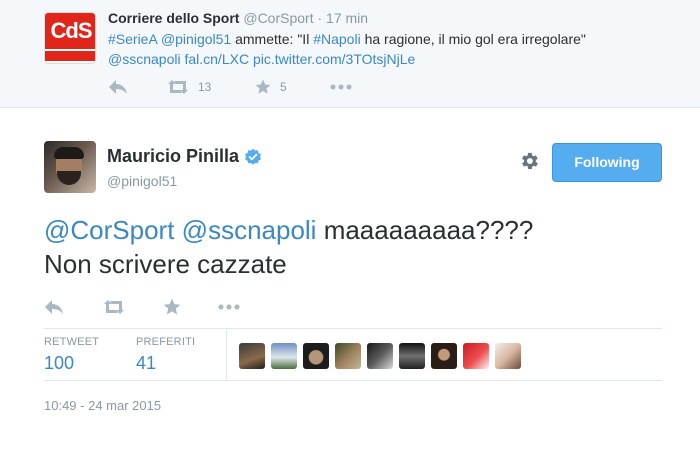 The image size is (700, 450). I want to click on retweet-button, so click(114, 307).